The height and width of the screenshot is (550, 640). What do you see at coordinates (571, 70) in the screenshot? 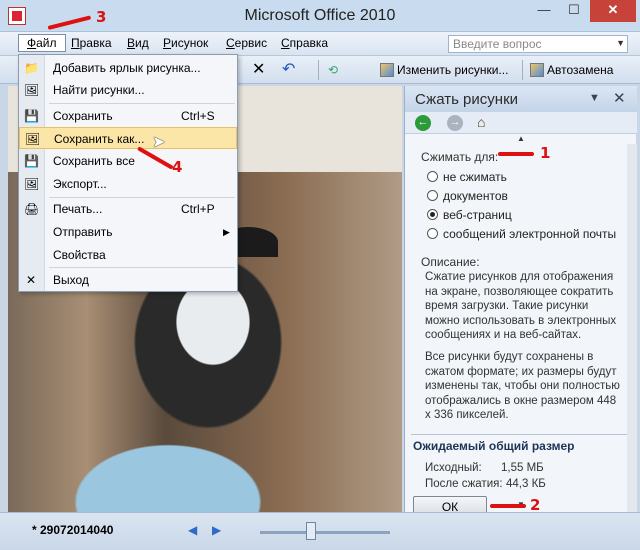
I see `autocorrect-button: Автозамена` at bounding box center [571, 70].